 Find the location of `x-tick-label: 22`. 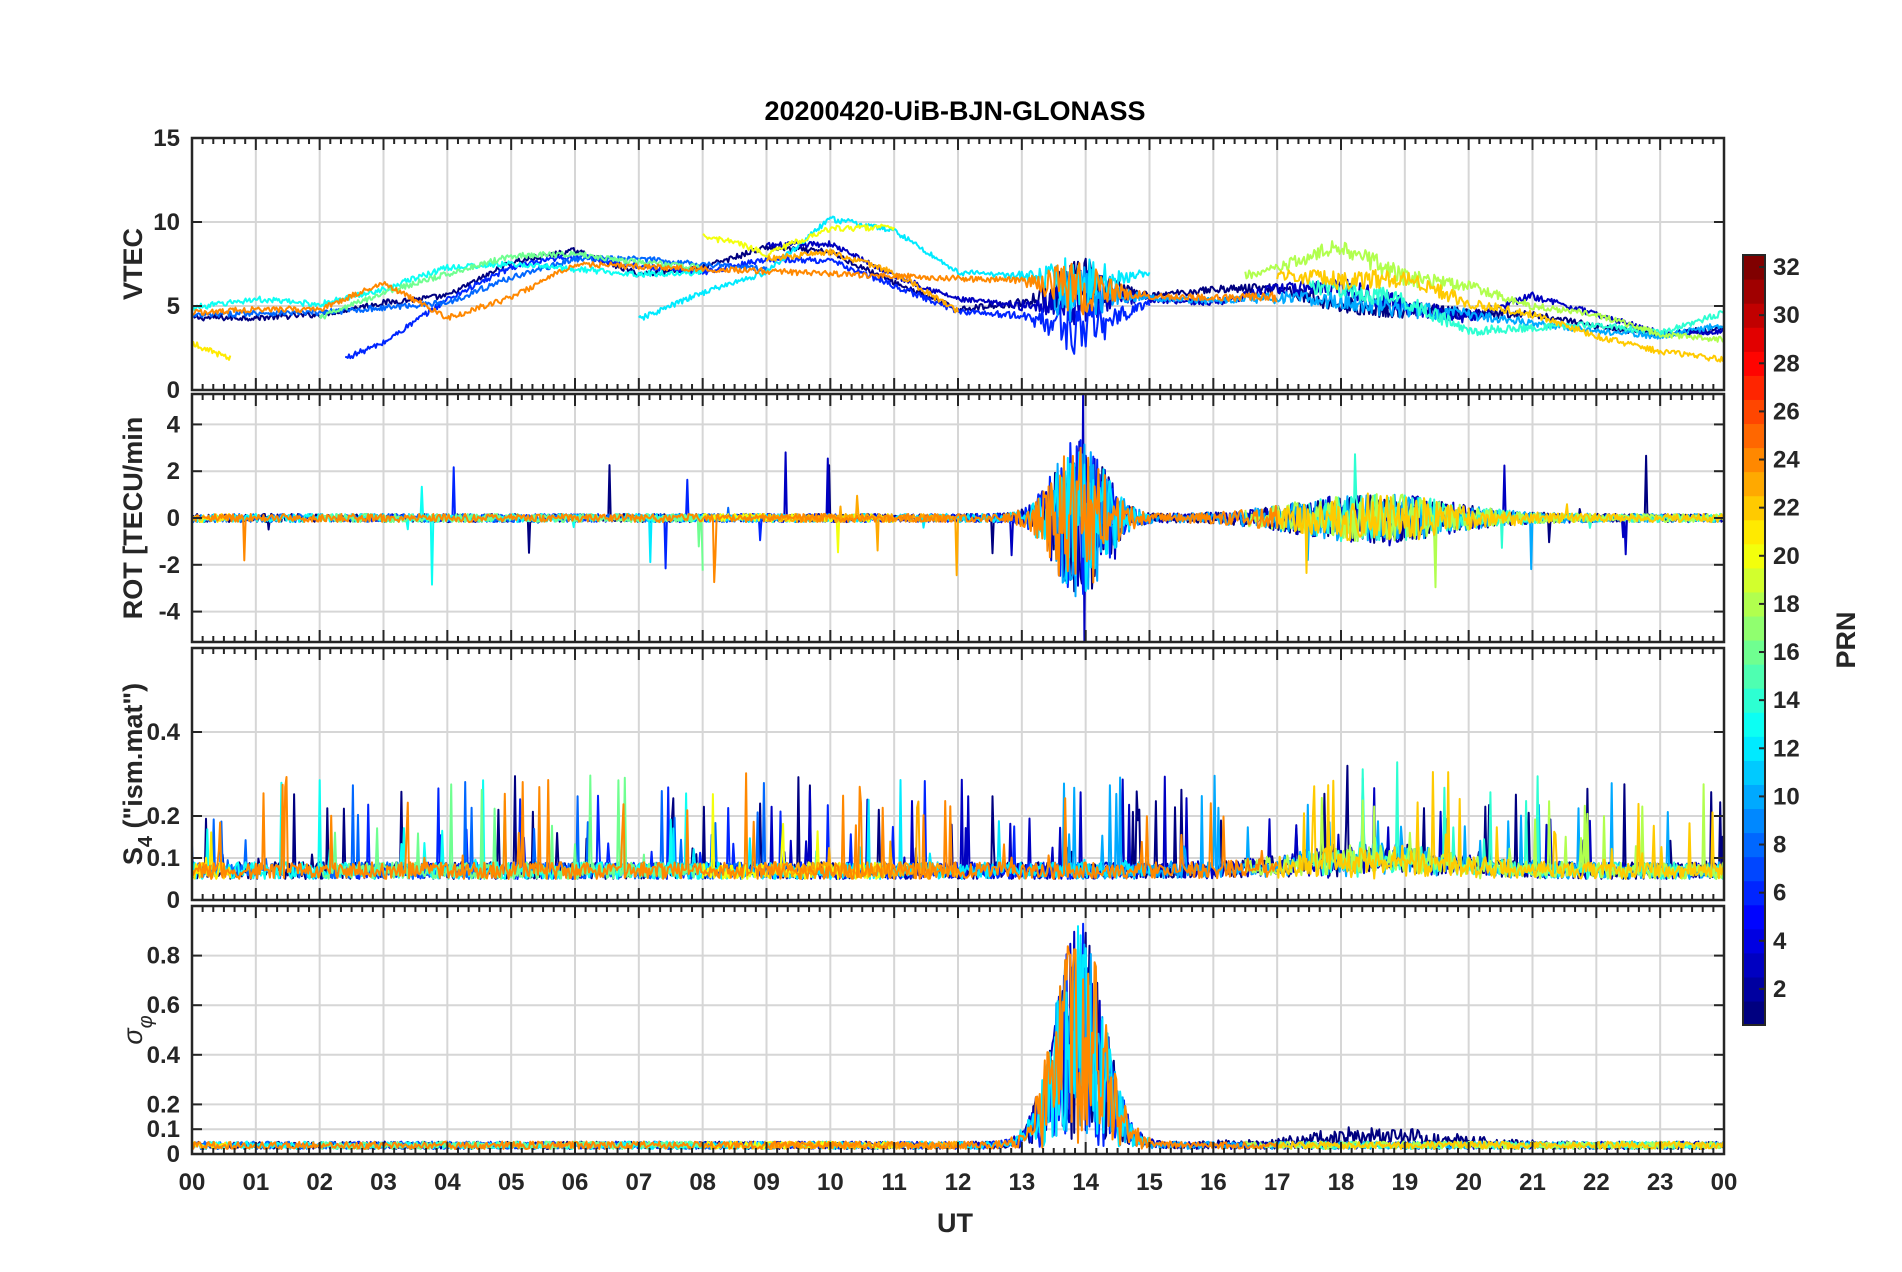

x-tick-label: 22 is located at coordinates (1596, 1182).